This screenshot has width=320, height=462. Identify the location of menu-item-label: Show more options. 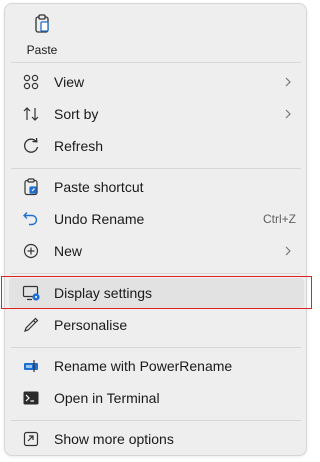
(114, 439).